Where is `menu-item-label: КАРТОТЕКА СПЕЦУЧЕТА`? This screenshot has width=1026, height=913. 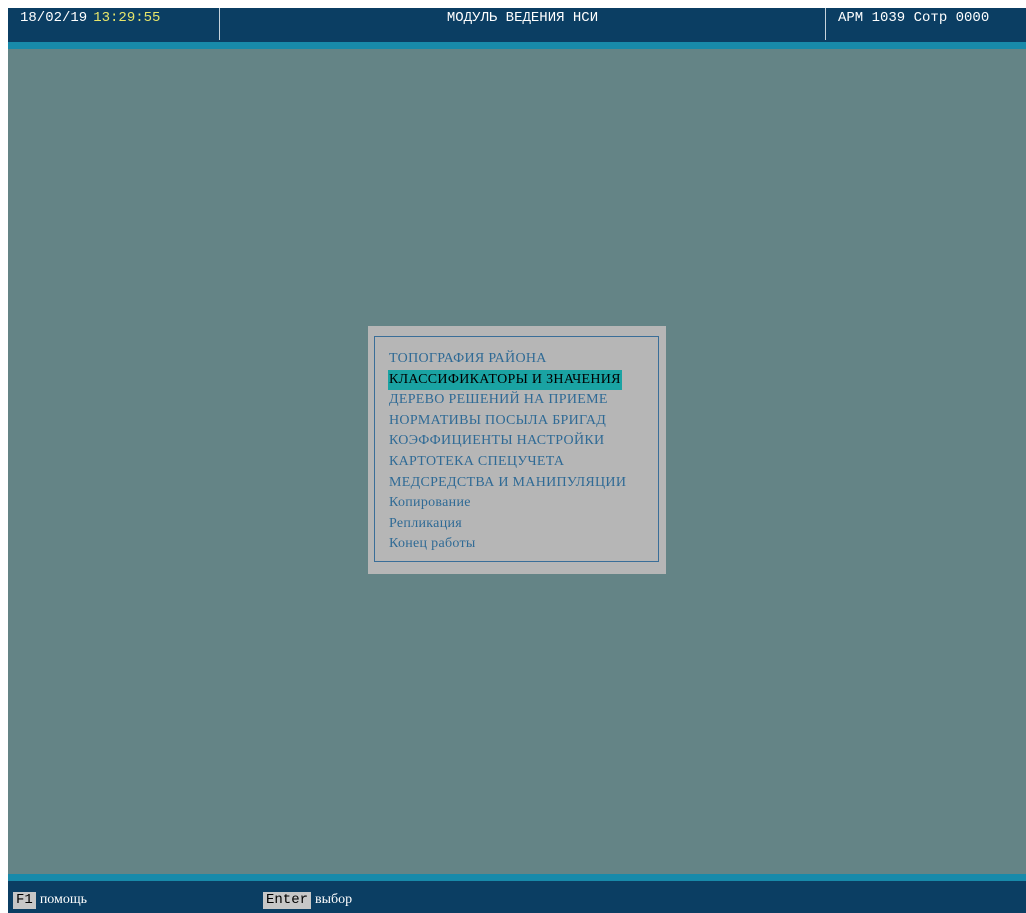 menu-item-label: КАРТОТЕКА СПЕЦУЧЕТА is located at coordinates (477, 461).